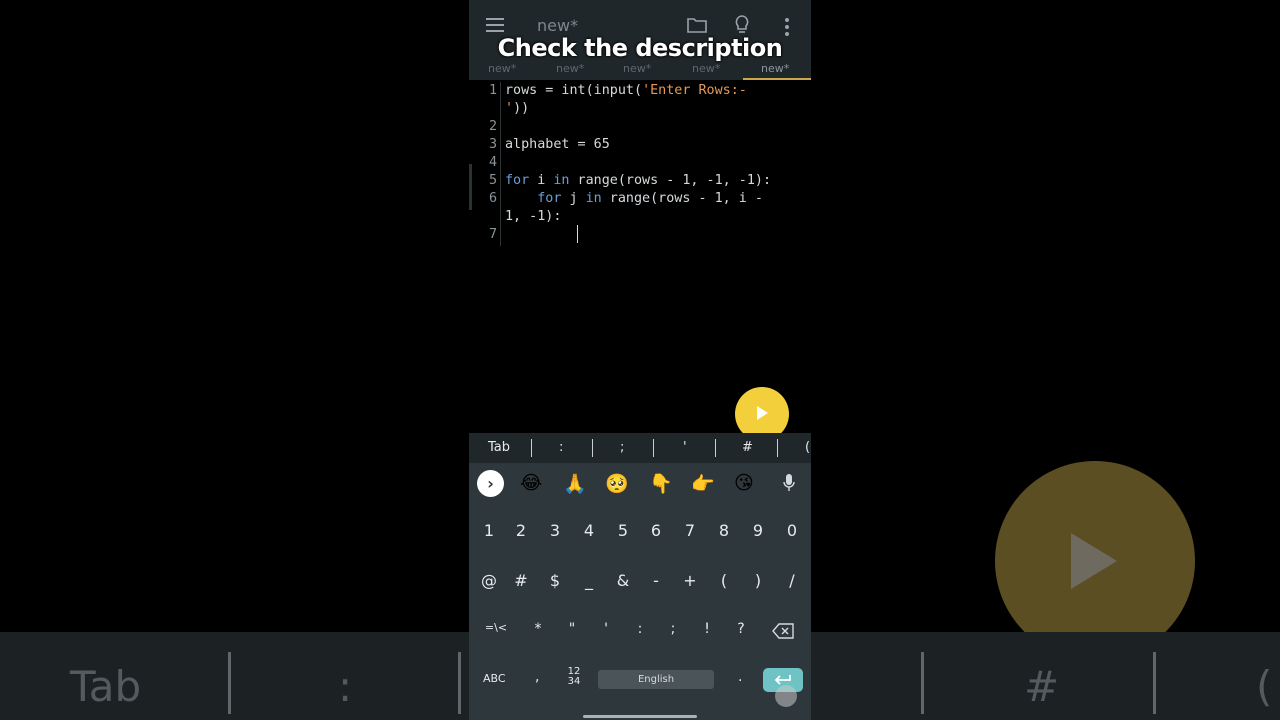  Describe the element at coordinates (637, 68) in the screenshot. I see `tab-3: new*` at that location.